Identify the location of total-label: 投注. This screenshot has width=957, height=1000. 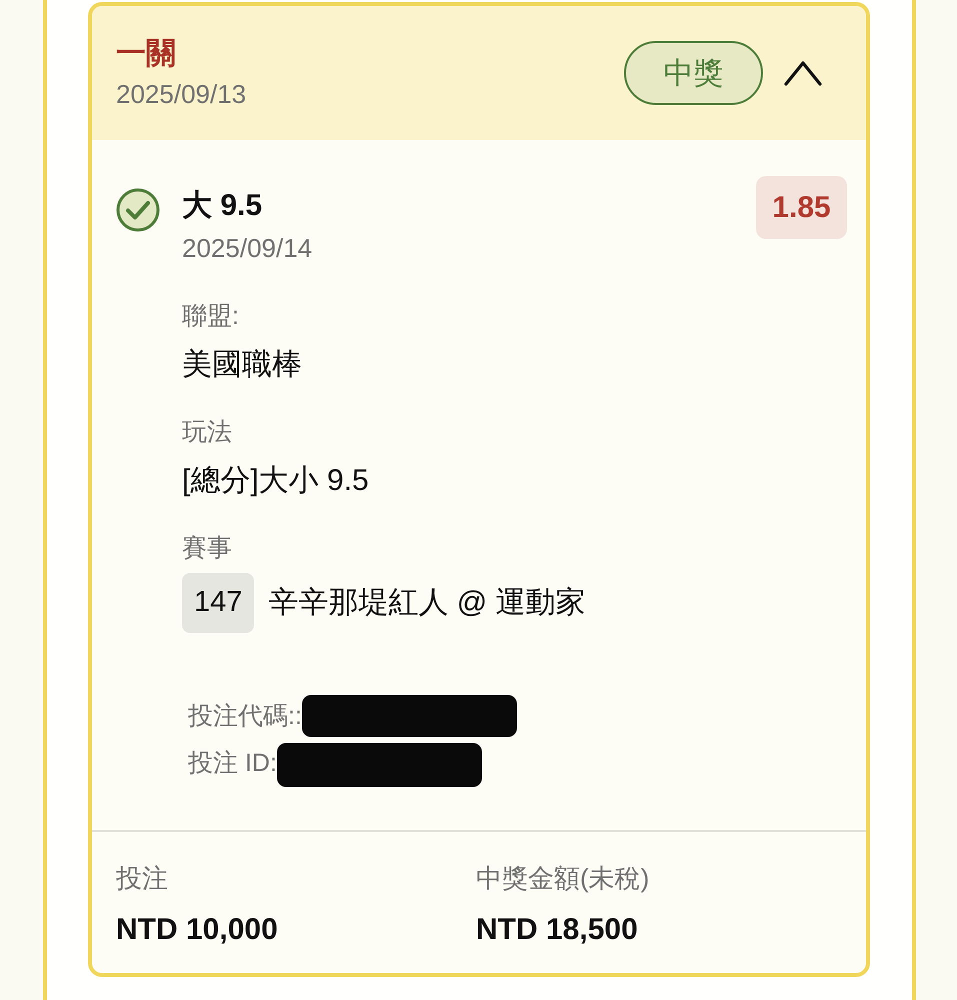
(142, 878).